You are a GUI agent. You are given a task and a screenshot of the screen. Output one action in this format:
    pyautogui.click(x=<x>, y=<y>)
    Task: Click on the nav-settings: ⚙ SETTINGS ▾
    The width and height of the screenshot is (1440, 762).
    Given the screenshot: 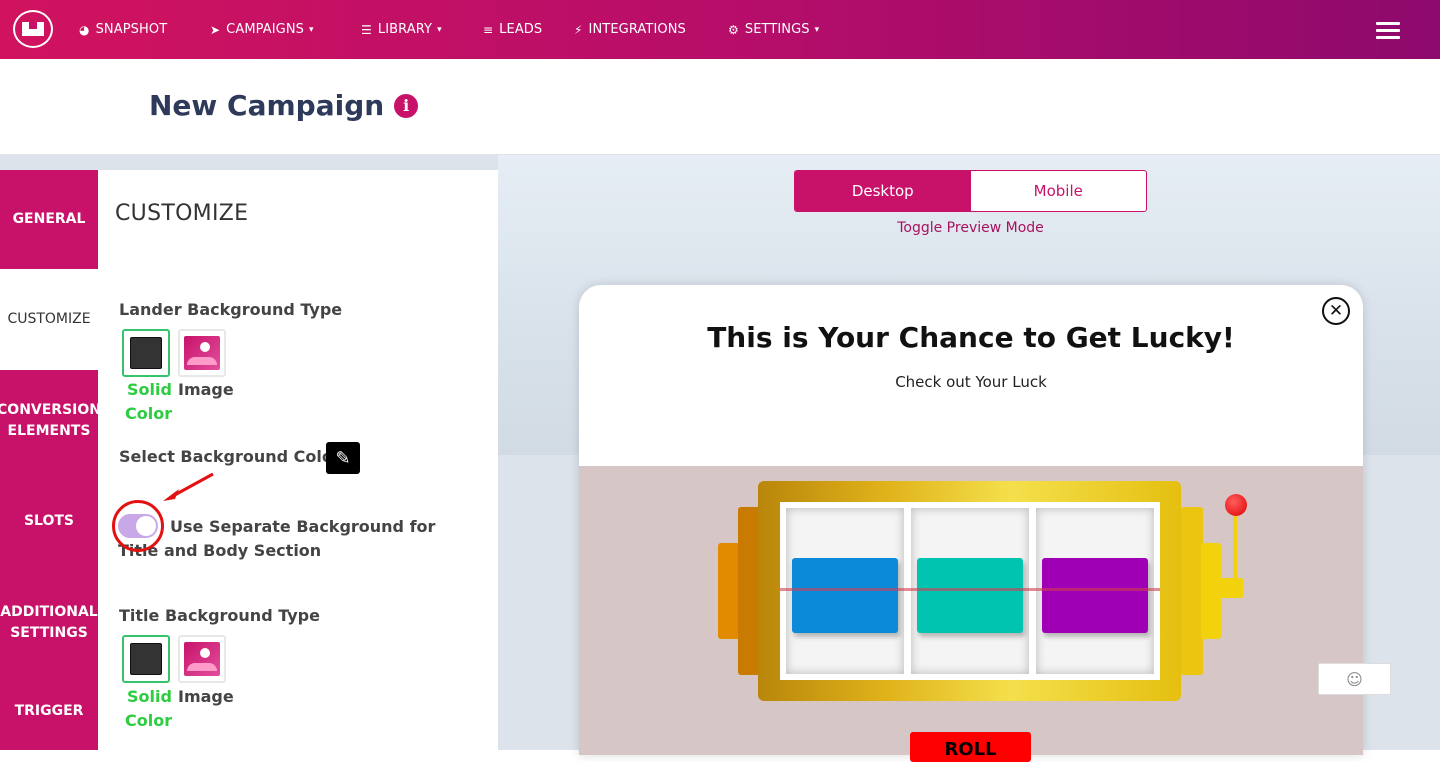 What is the action you would take?
    pyautogui.click(x=773, y=29)
    